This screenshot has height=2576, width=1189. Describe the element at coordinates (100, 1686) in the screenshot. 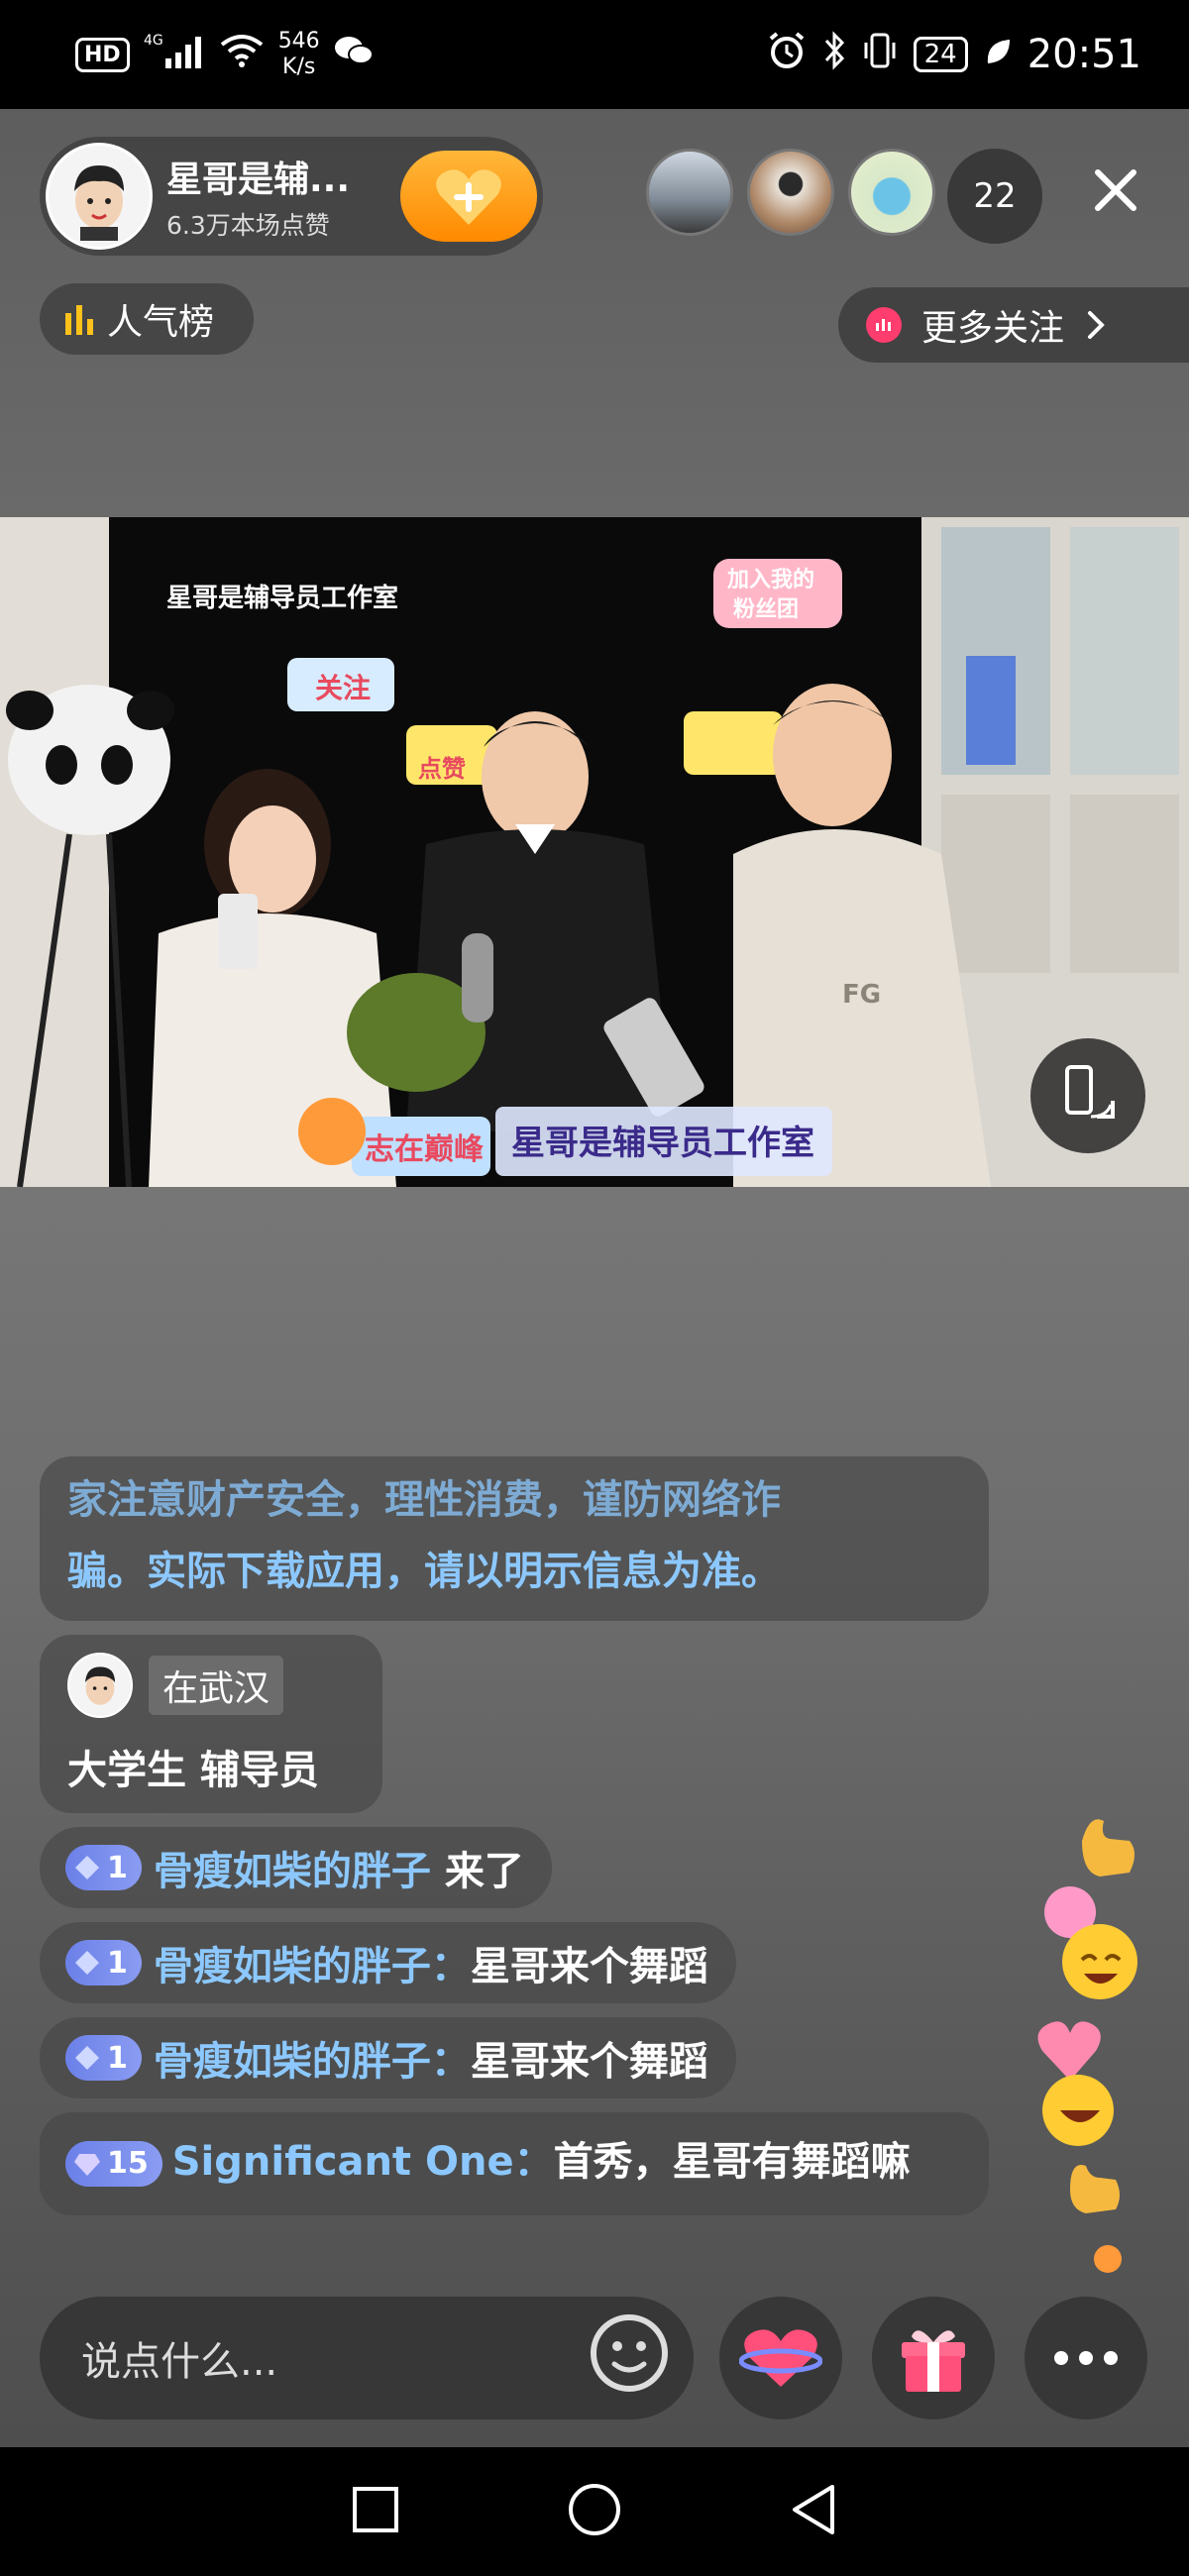

I see `profile-avatar` at that location.